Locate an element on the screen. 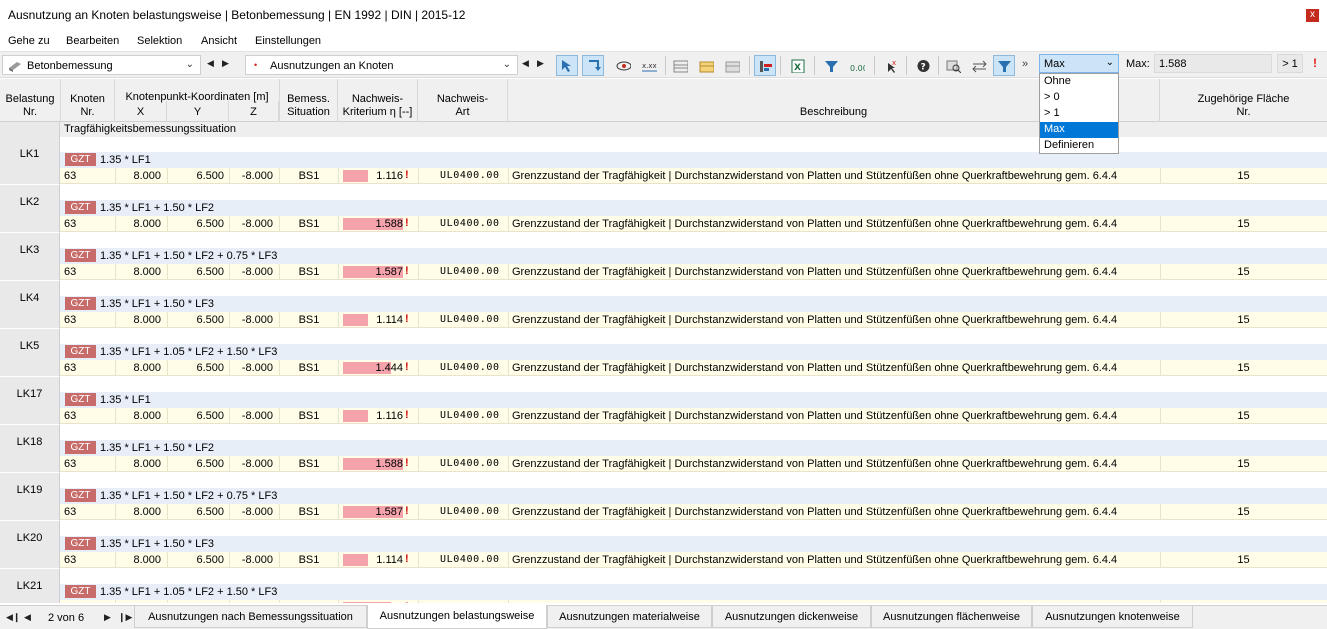 The width and height of the screenshot is (1327, 629). filter-option-gt0: > 0 is located at coordinates (1079, 98).